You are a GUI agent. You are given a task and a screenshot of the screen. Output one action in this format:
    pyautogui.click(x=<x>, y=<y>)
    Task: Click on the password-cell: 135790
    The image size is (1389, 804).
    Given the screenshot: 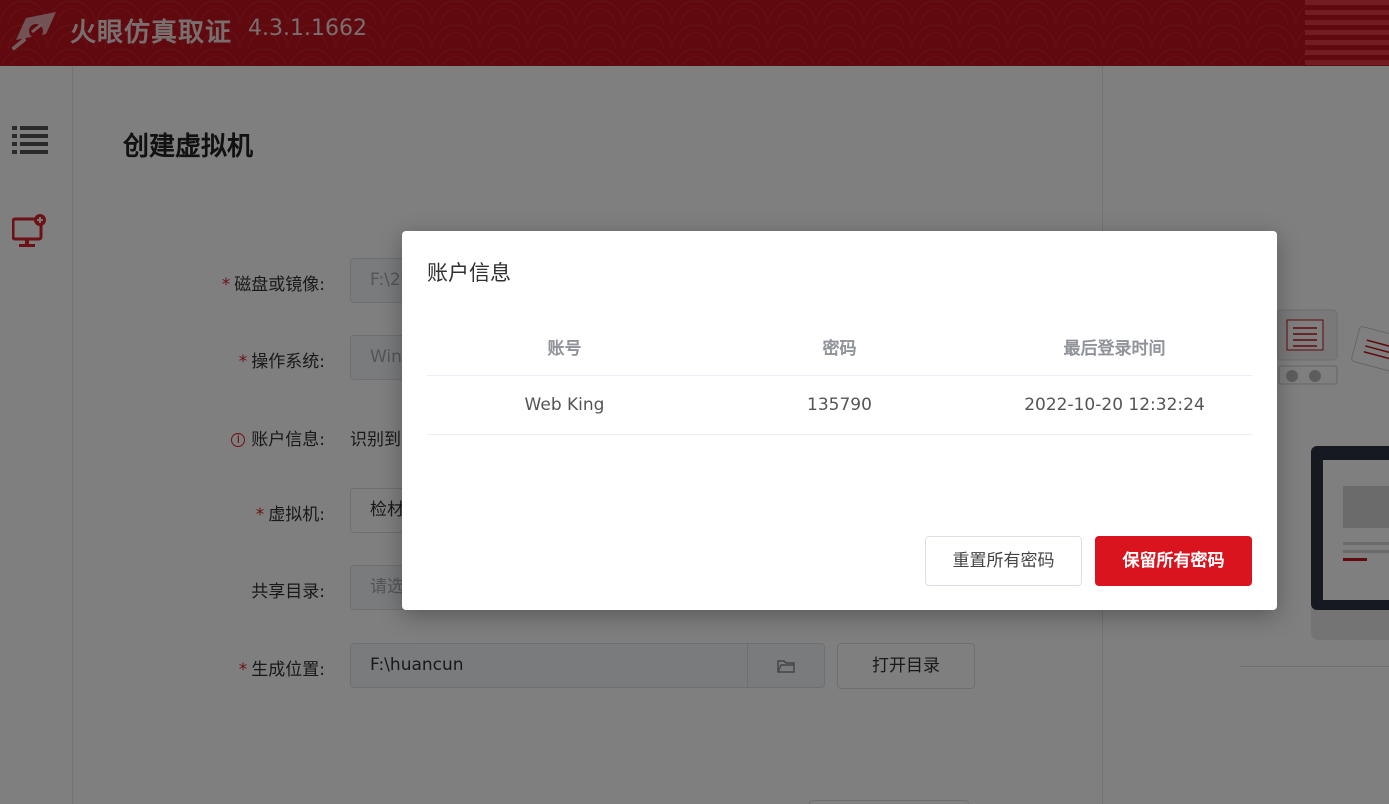 What is the action you would take?
    pyautogui.click(x=839, y=405)
    